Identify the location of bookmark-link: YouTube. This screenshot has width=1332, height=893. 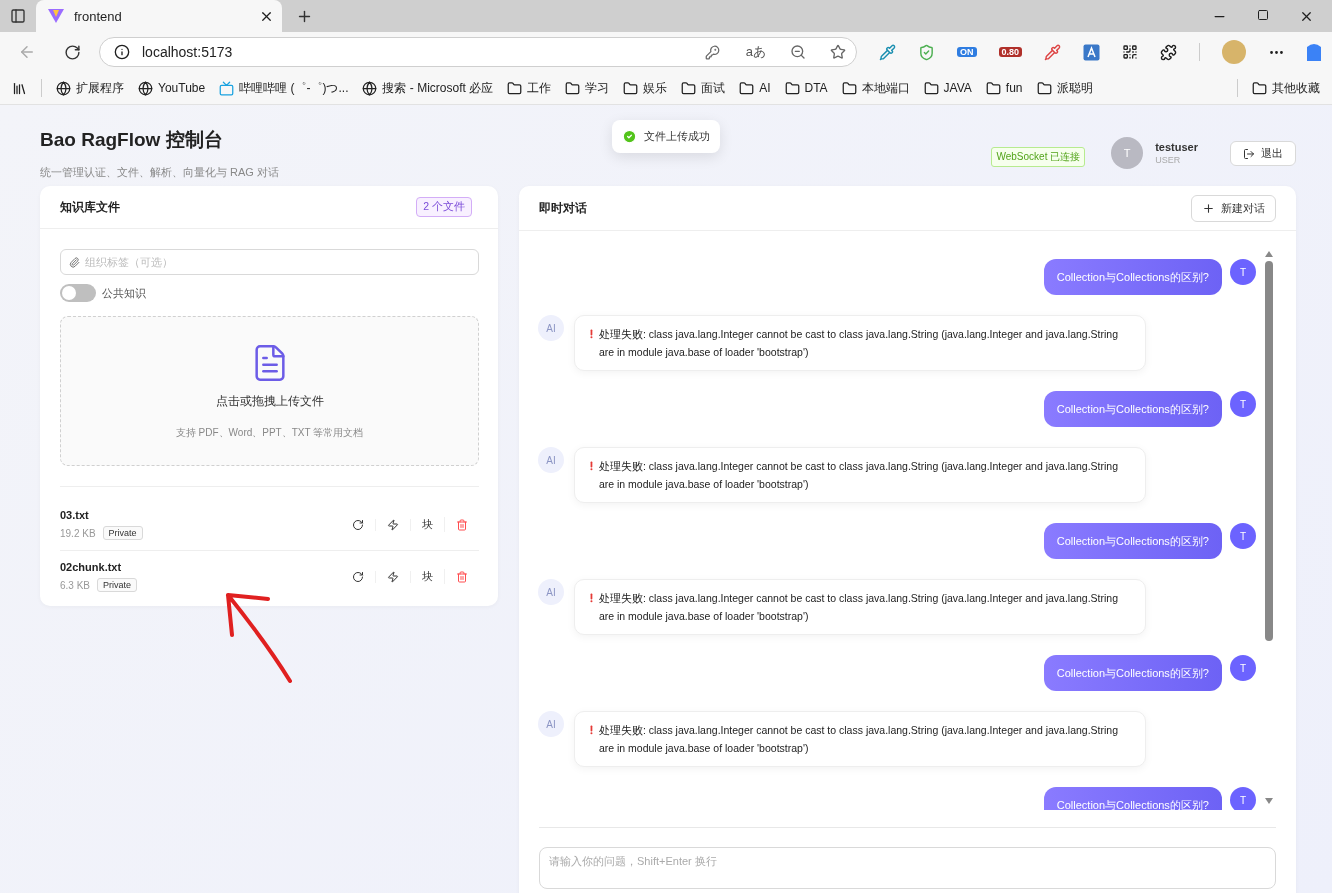
(172, 88).